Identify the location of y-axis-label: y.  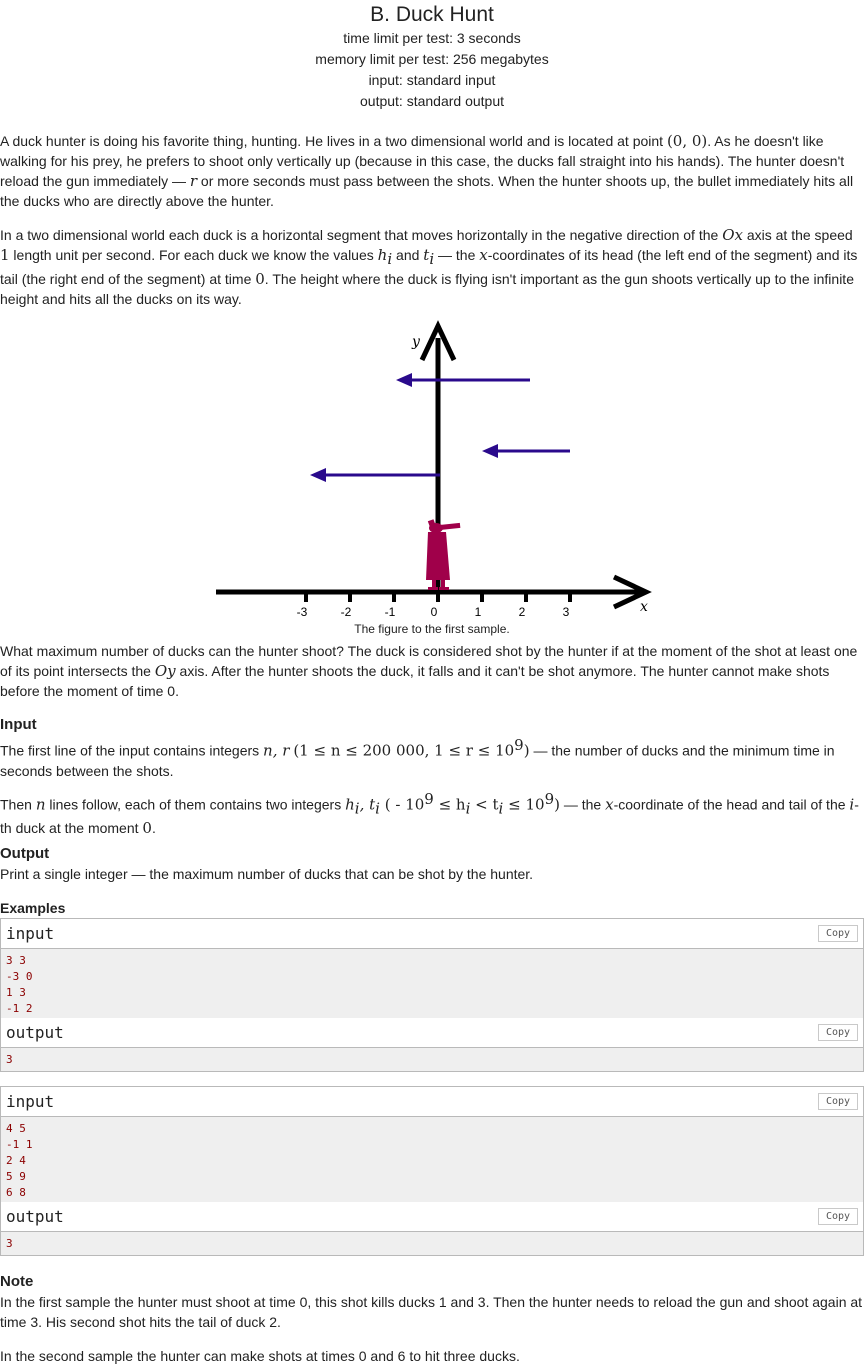
(416, 342).